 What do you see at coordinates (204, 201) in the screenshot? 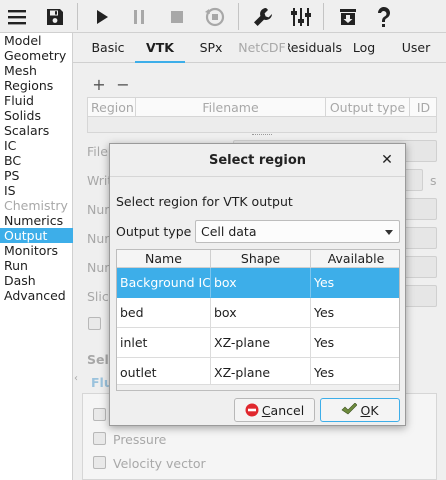
I see `dialog-message: Select region for VTK output` at bounding box center [204, 201].